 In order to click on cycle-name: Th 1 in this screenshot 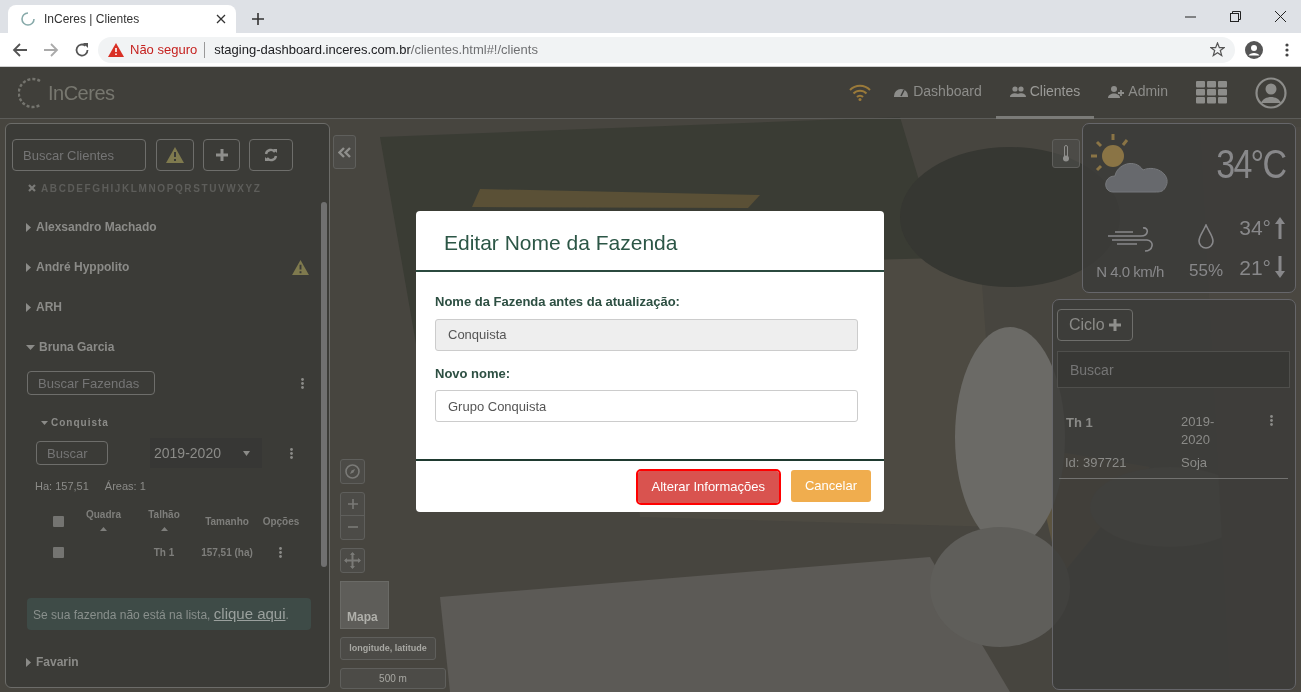, I will do `click(1080, 423)`.